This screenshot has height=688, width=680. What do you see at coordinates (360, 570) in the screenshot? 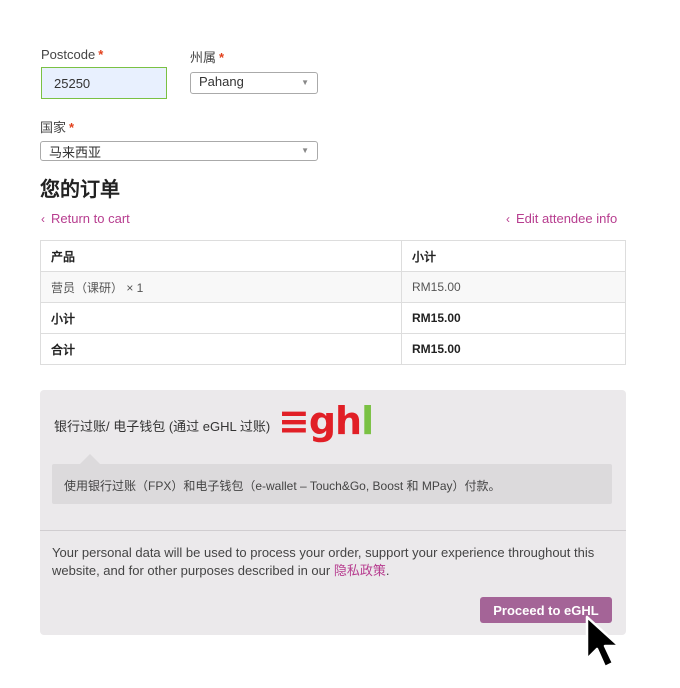
I see `privacy-policy-link: 隐私政策` at bounding box center [360, 570].